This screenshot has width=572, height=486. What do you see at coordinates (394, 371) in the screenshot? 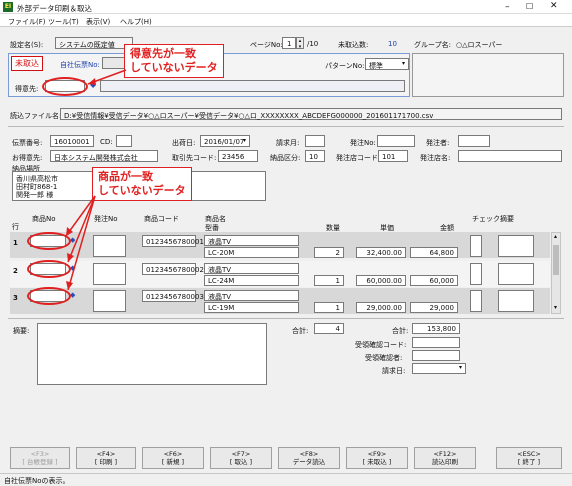
I see `invoice-date-label: 請求日:` at bounding box center [394, 371].